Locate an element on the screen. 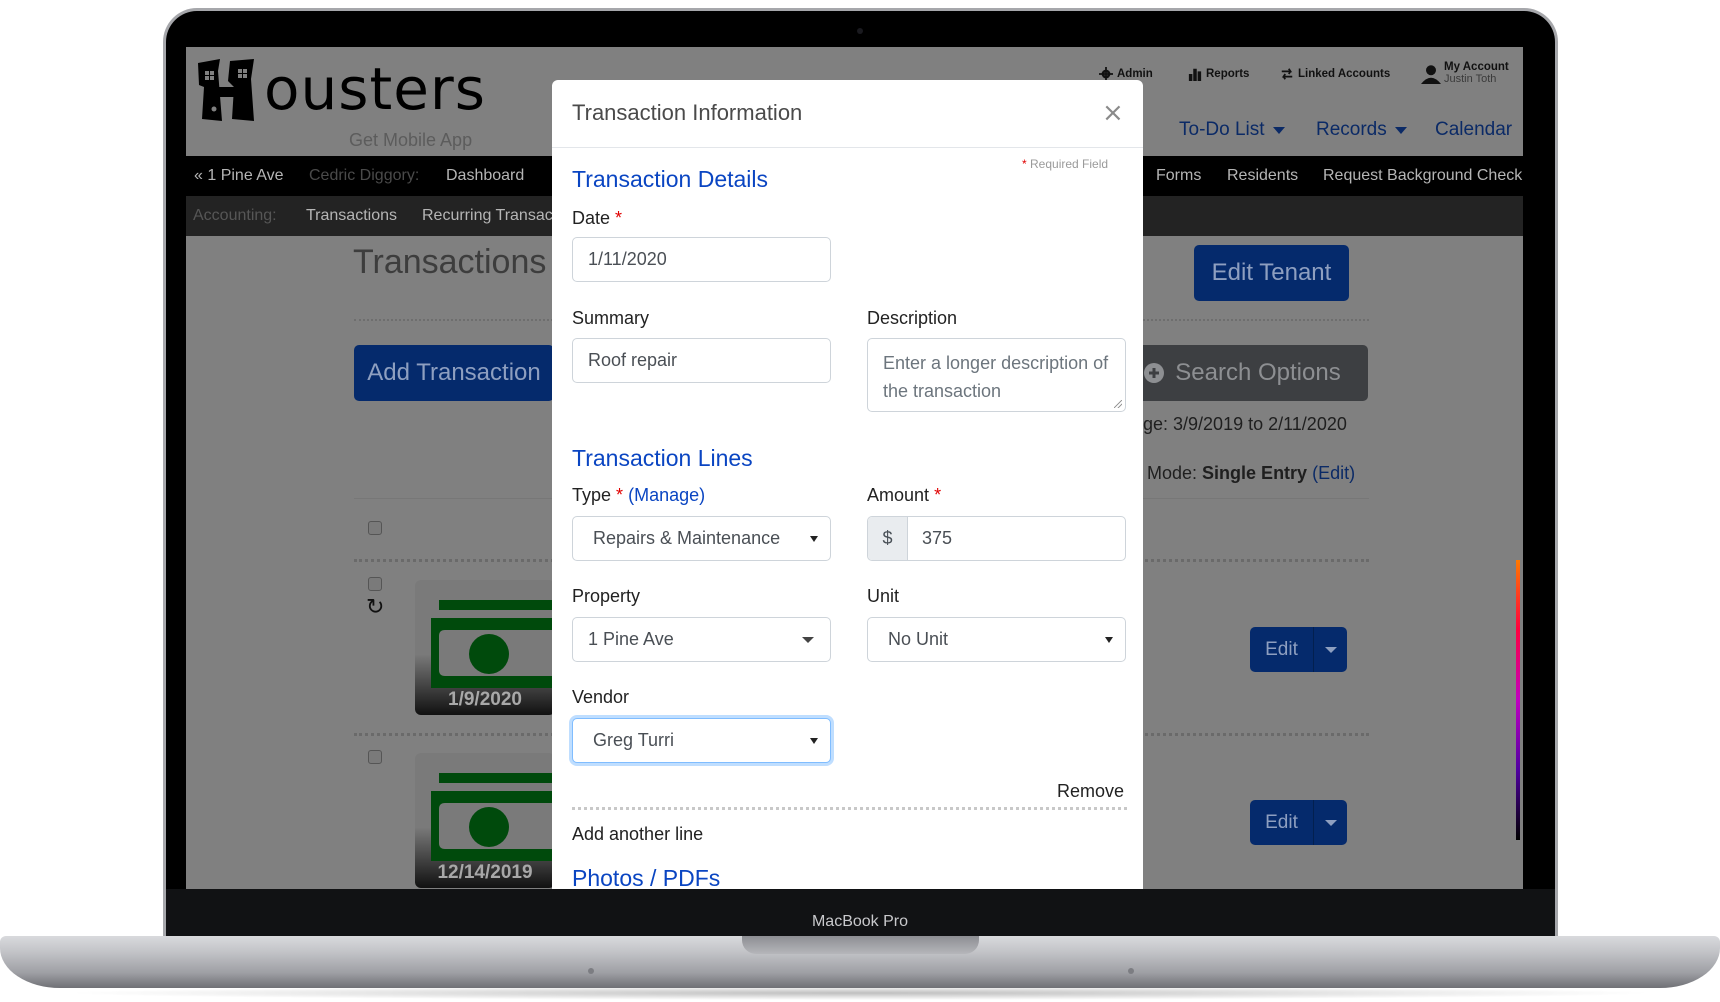  menu-calendar: Calendar is located at coordinates (1473, 130).